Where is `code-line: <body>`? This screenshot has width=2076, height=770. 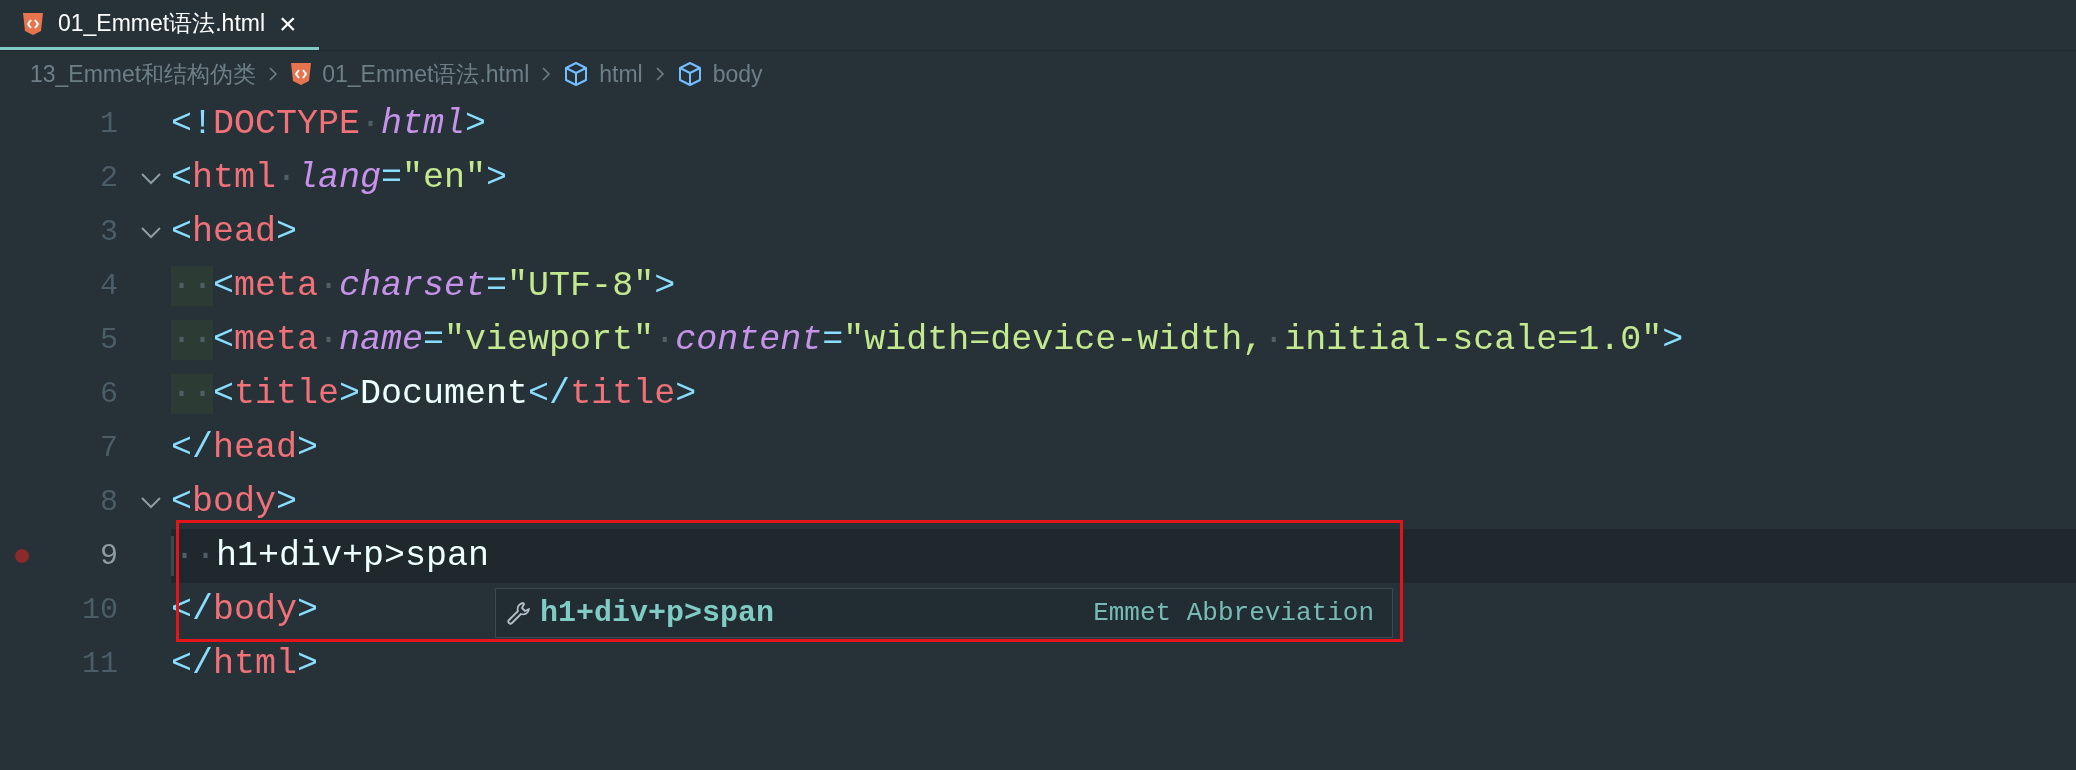
code-line: <body> is located at coordinates (234, 502).